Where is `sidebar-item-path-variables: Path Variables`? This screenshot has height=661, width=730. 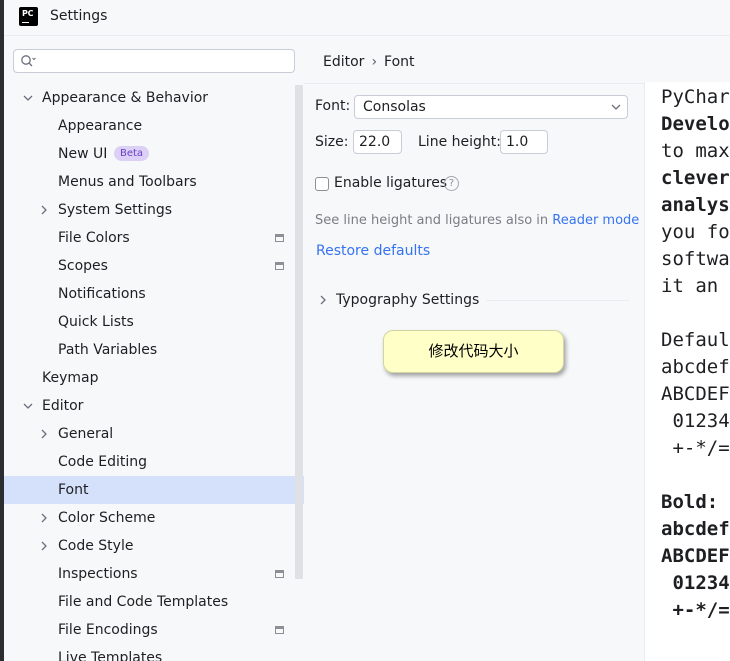
sidebar-item-path-variables: Path Variables is located at coordinates (154, 350).